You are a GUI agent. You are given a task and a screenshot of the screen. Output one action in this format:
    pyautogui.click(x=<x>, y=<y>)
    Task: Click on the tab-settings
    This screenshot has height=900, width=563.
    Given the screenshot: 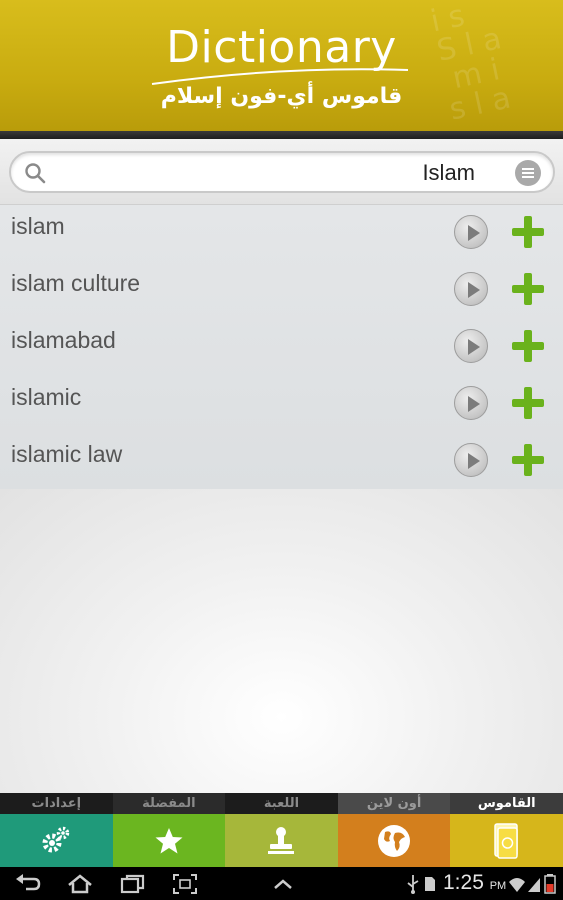 What is the action you would take?
    pyautogui.click(x=56, y=840)
    